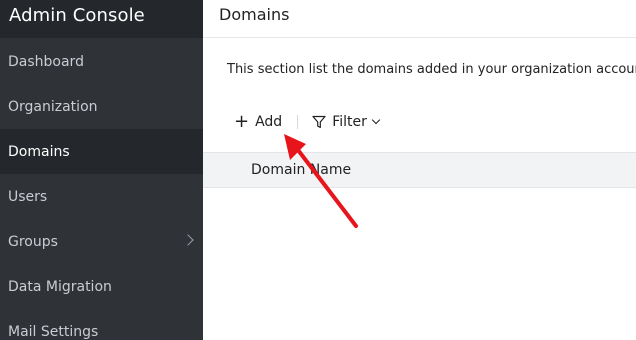  What do you see at coordinates (101, 61) in the screenshot?
I see `sidebar-item-dashboard: Dashboard` at bounding box center [101, 61].